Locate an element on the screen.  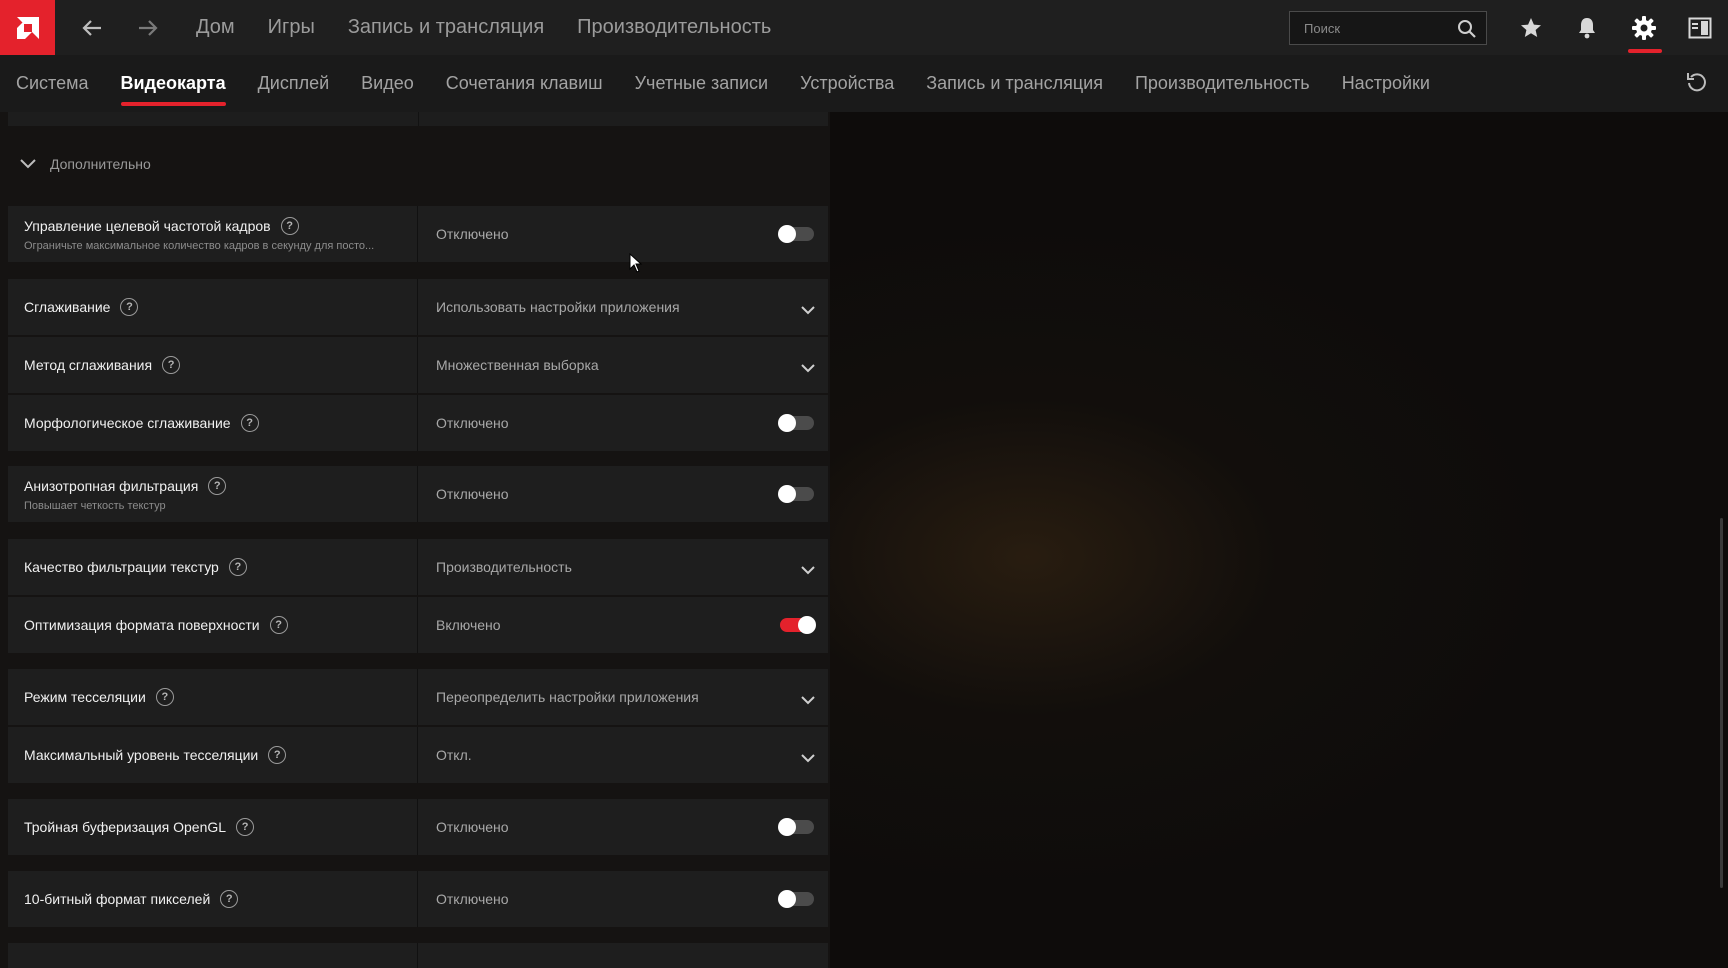
gear-icon is located at coordinates (1644, 28).